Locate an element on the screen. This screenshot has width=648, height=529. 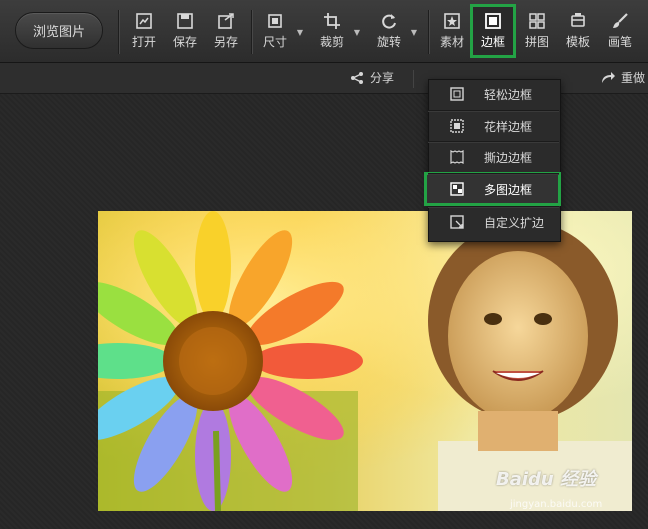
baidu-watermark: Baidu 经验 is located at coordinates (546, 479).